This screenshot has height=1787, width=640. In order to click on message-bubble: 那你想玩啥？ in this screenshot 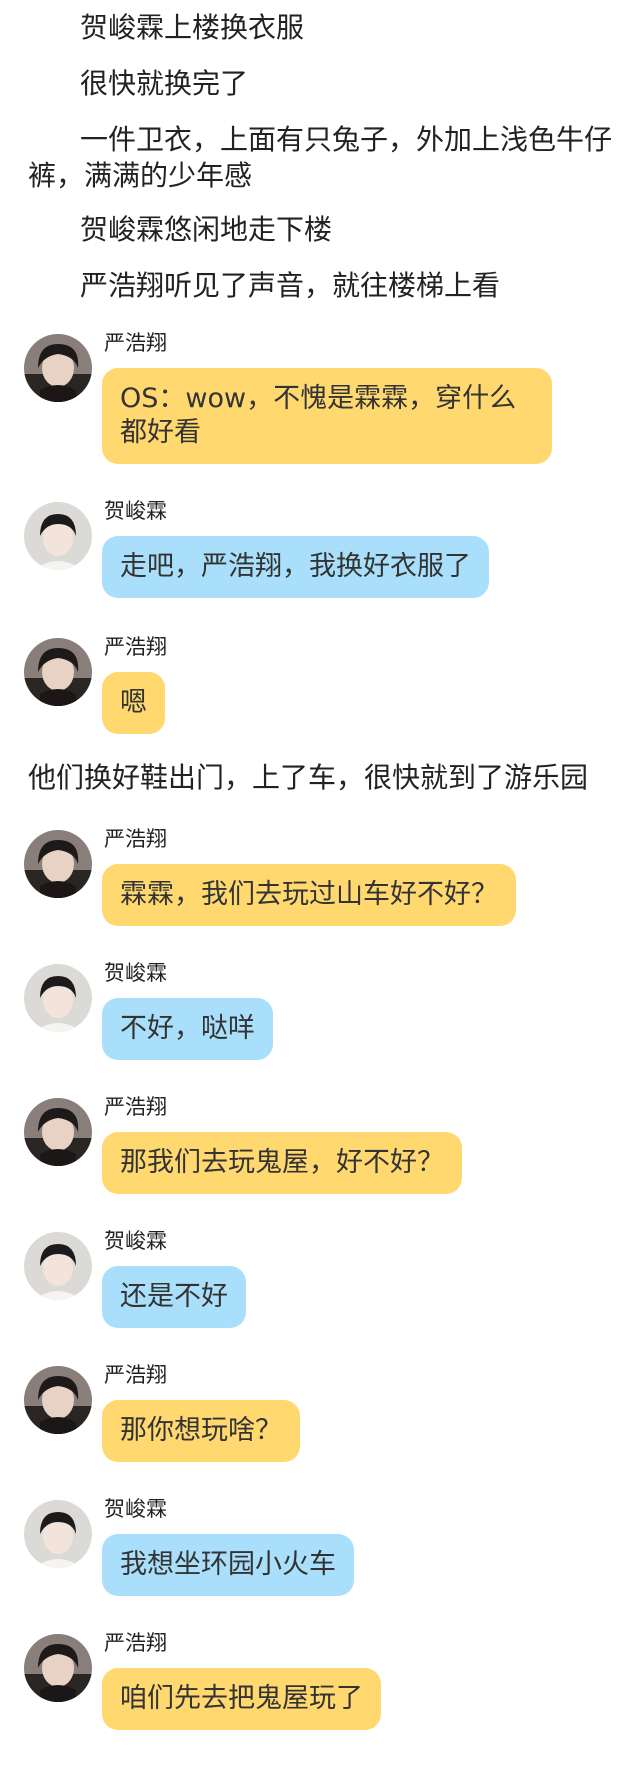, I will do `click(201, 1431)`.